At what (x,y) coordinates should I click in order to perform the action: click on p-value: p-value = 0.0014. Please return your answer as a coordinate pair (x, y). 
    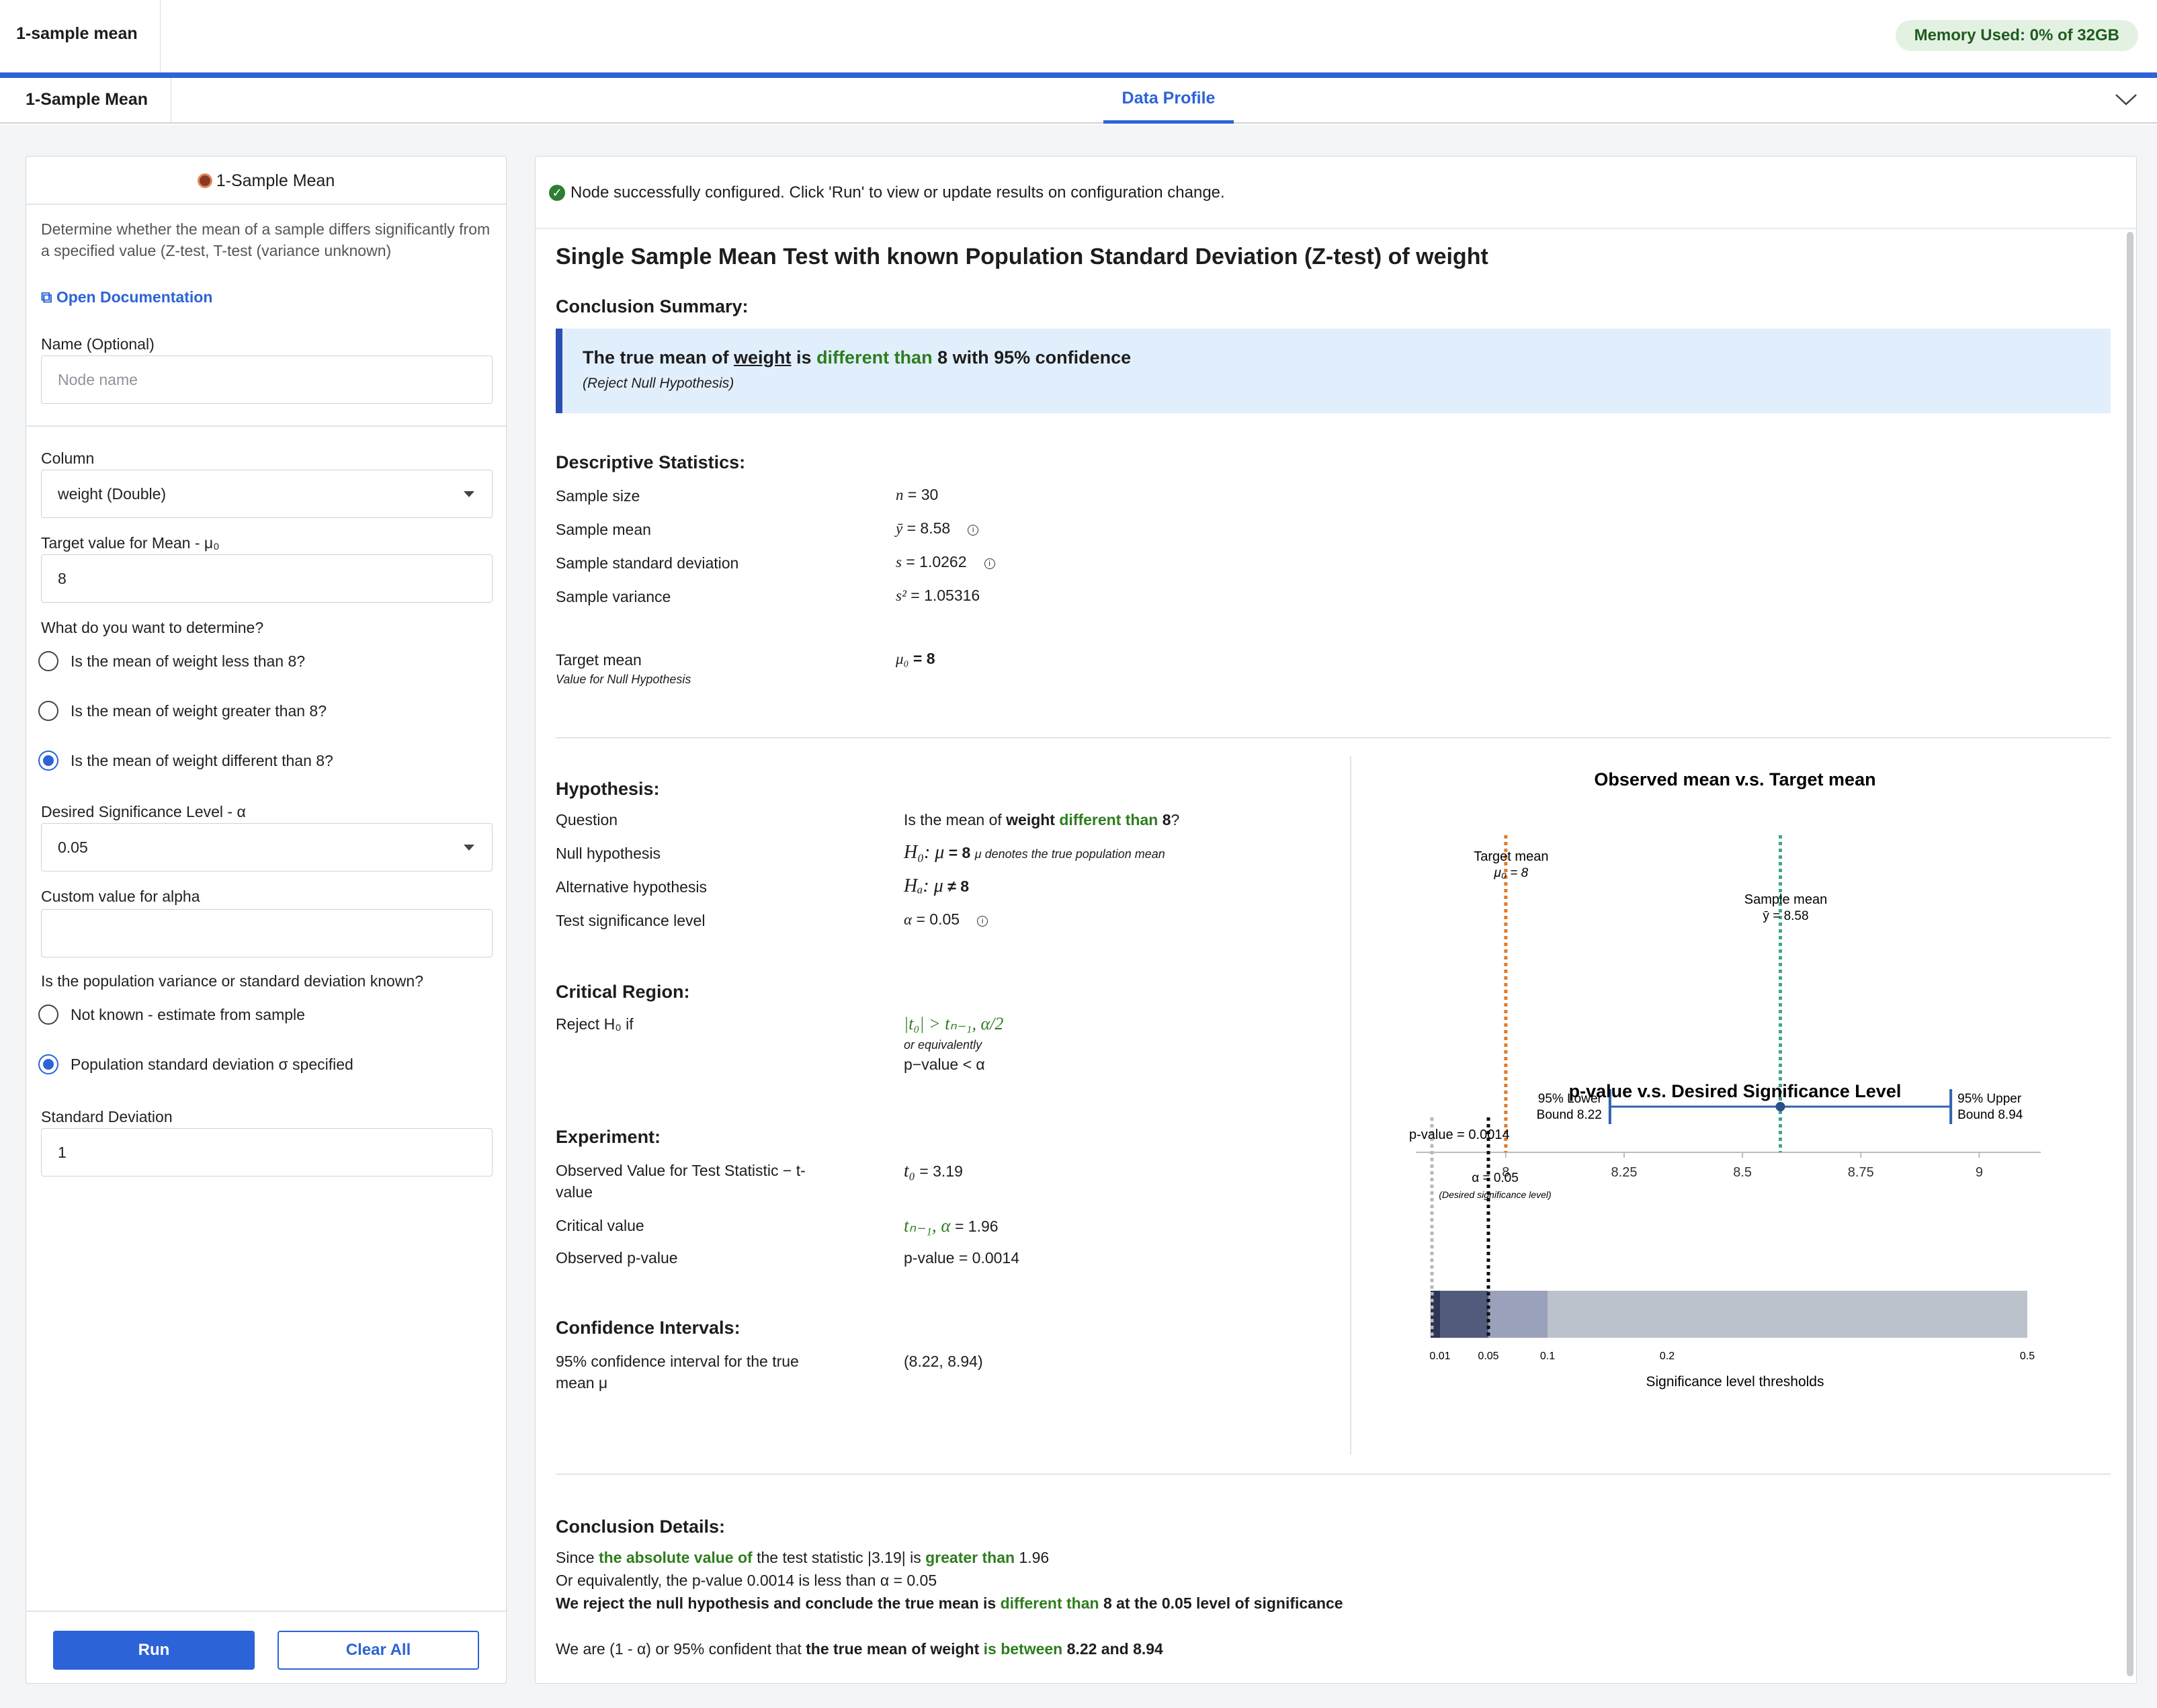
    Looking at the image, I should click on (961, 1258).